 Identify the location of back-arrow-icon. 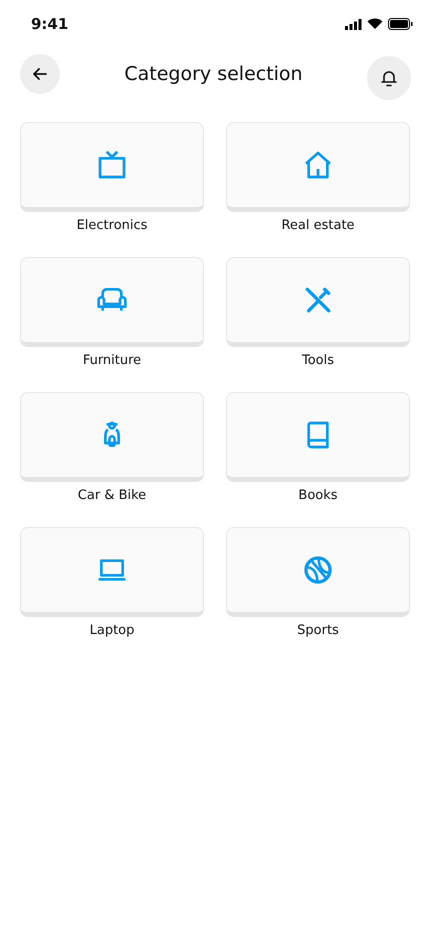
(40, 74).